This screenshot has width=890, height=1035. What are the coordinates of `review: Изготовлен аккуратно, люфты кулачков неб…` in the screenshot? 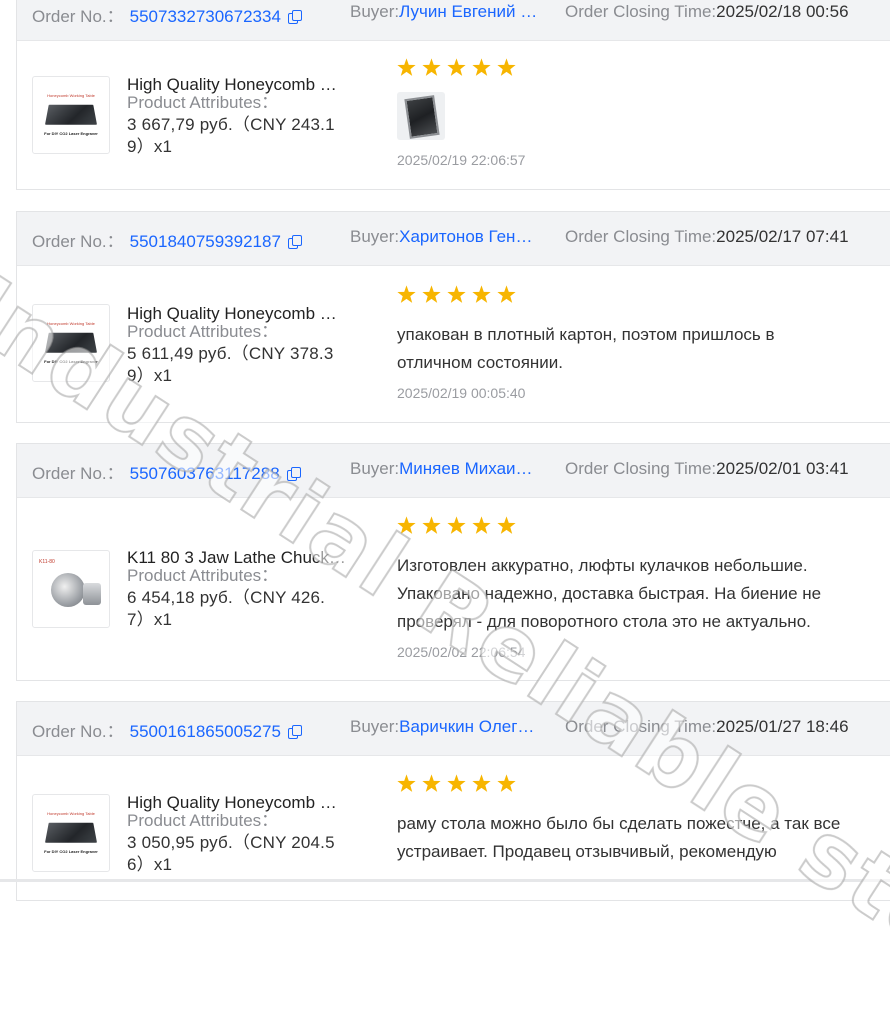 It's located at (637, 588).